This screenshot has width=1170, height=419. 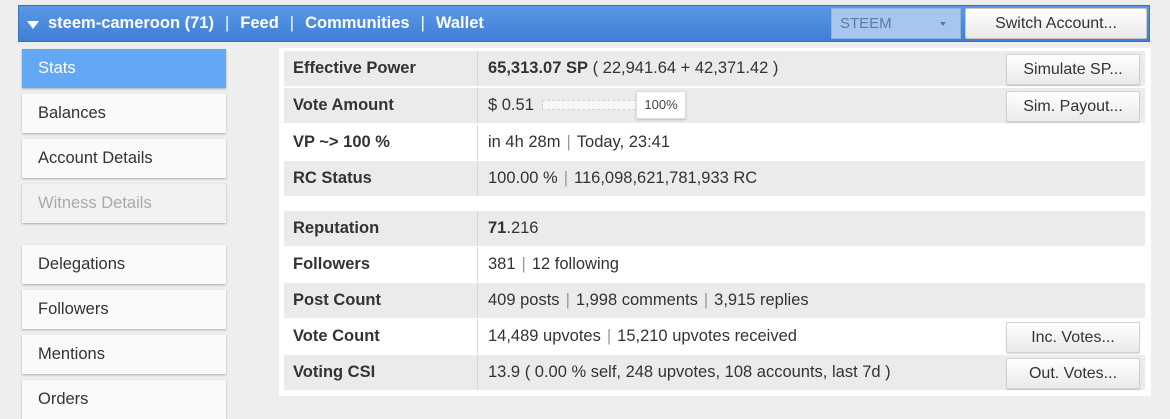 What do you see at coordinates (381, 336) in the screenshot?
I see `row-label: Vote Count` at bounding box center [381, 336].